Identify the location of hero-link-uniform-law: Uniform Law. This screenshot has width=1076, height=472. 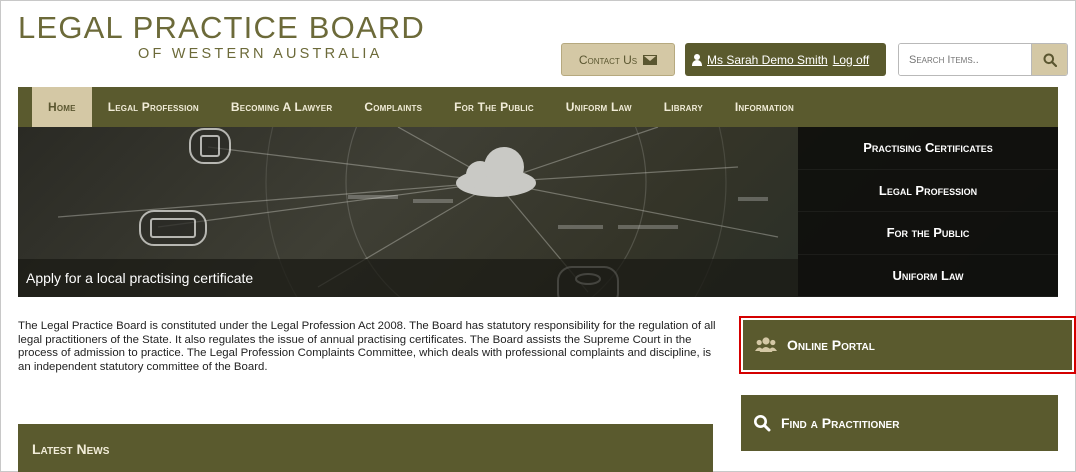
(928, 276).